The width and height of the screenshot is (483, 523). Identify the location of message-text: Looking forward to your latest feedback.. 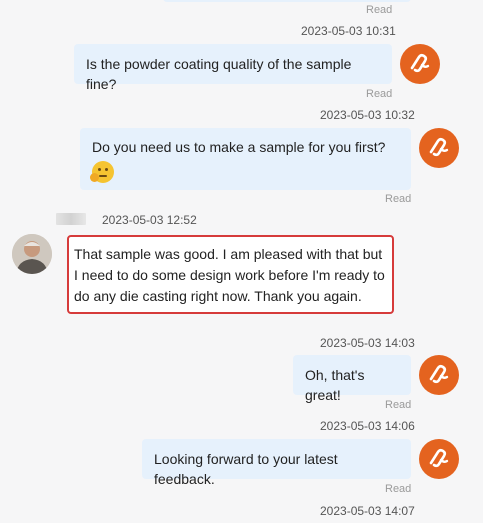
(246, 469).